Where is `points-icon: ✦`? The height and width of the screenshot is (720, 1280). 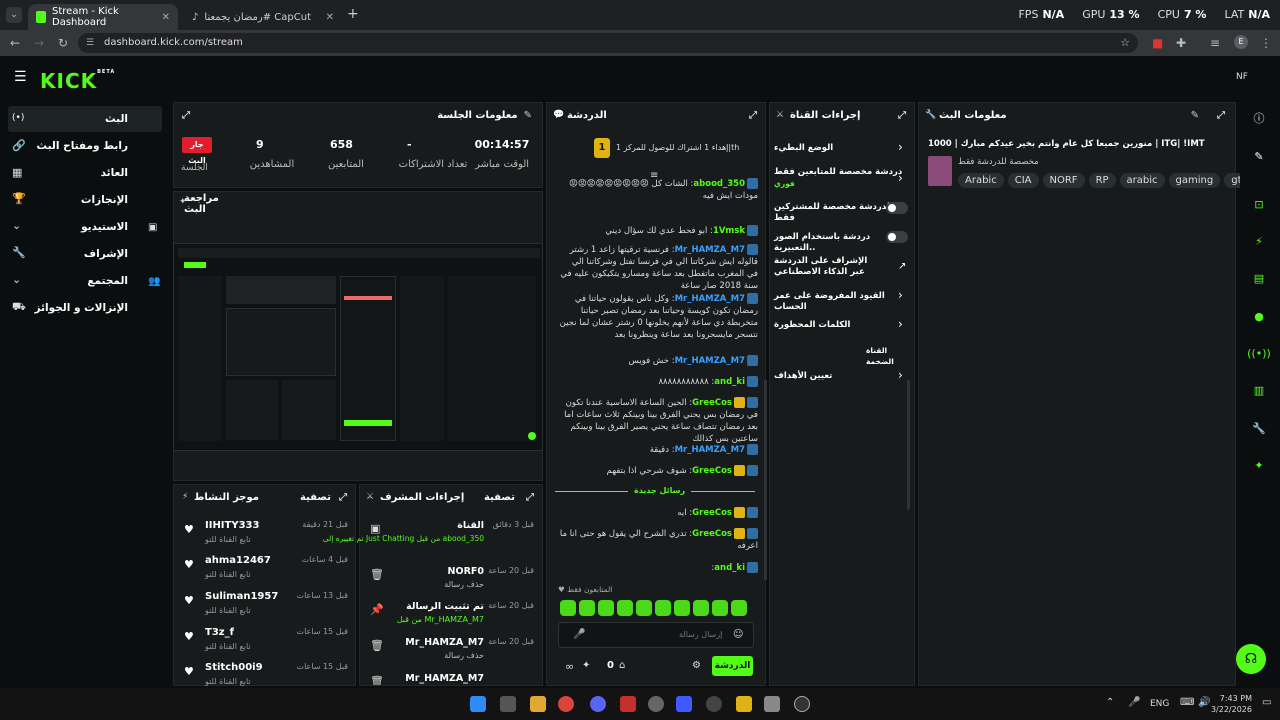 points-icon: ✦ is located at coordinates (586, 665).